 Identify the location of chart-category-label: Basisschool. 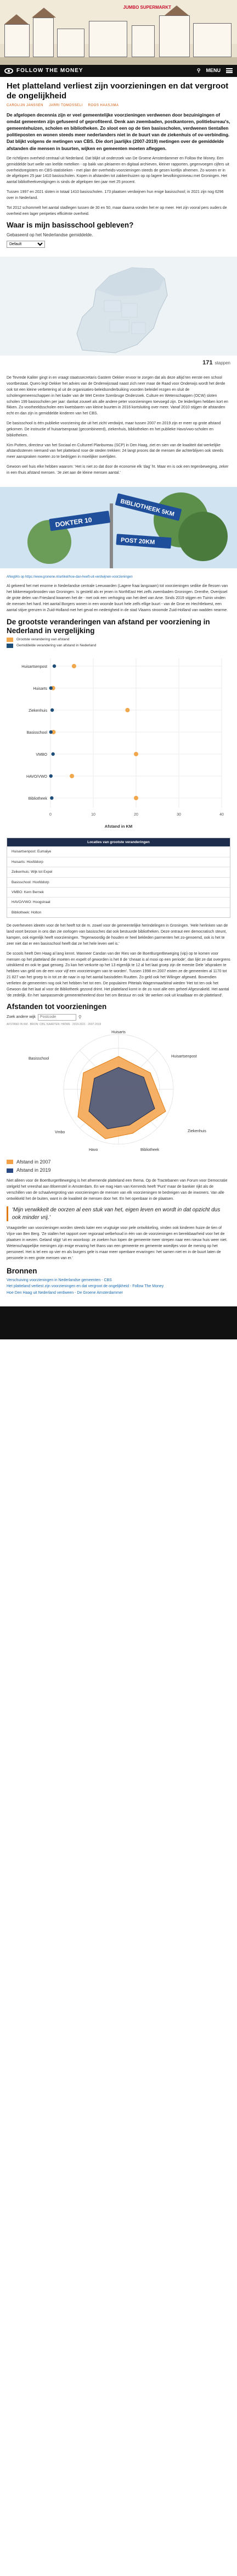
(37, 733).